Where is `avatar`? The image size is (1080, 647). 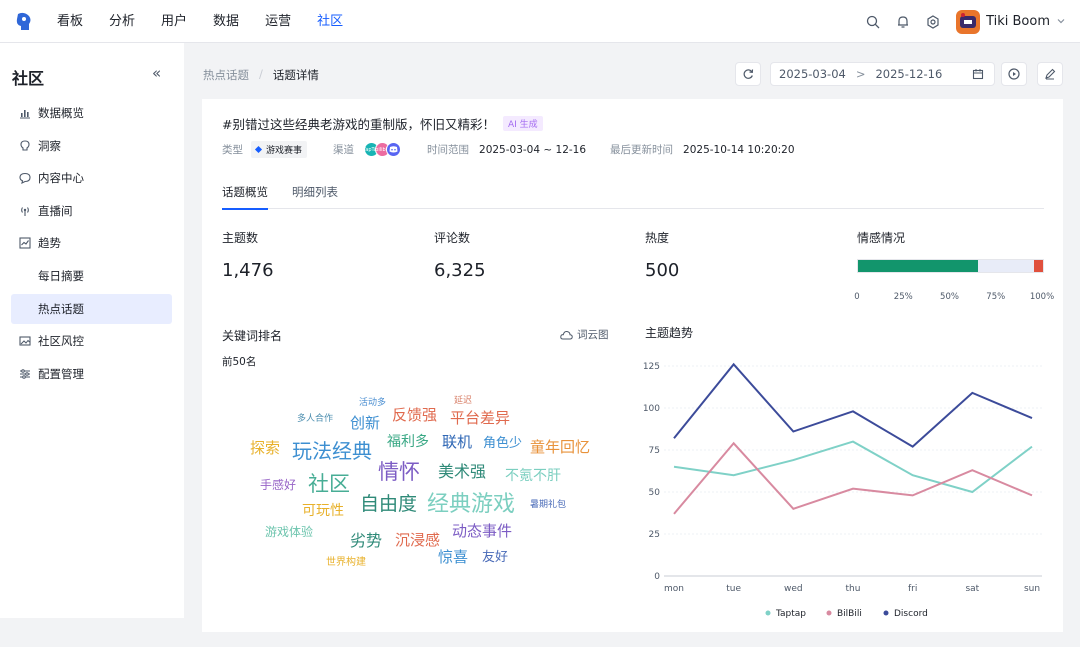 avatar is located at coordinates (968, 21).